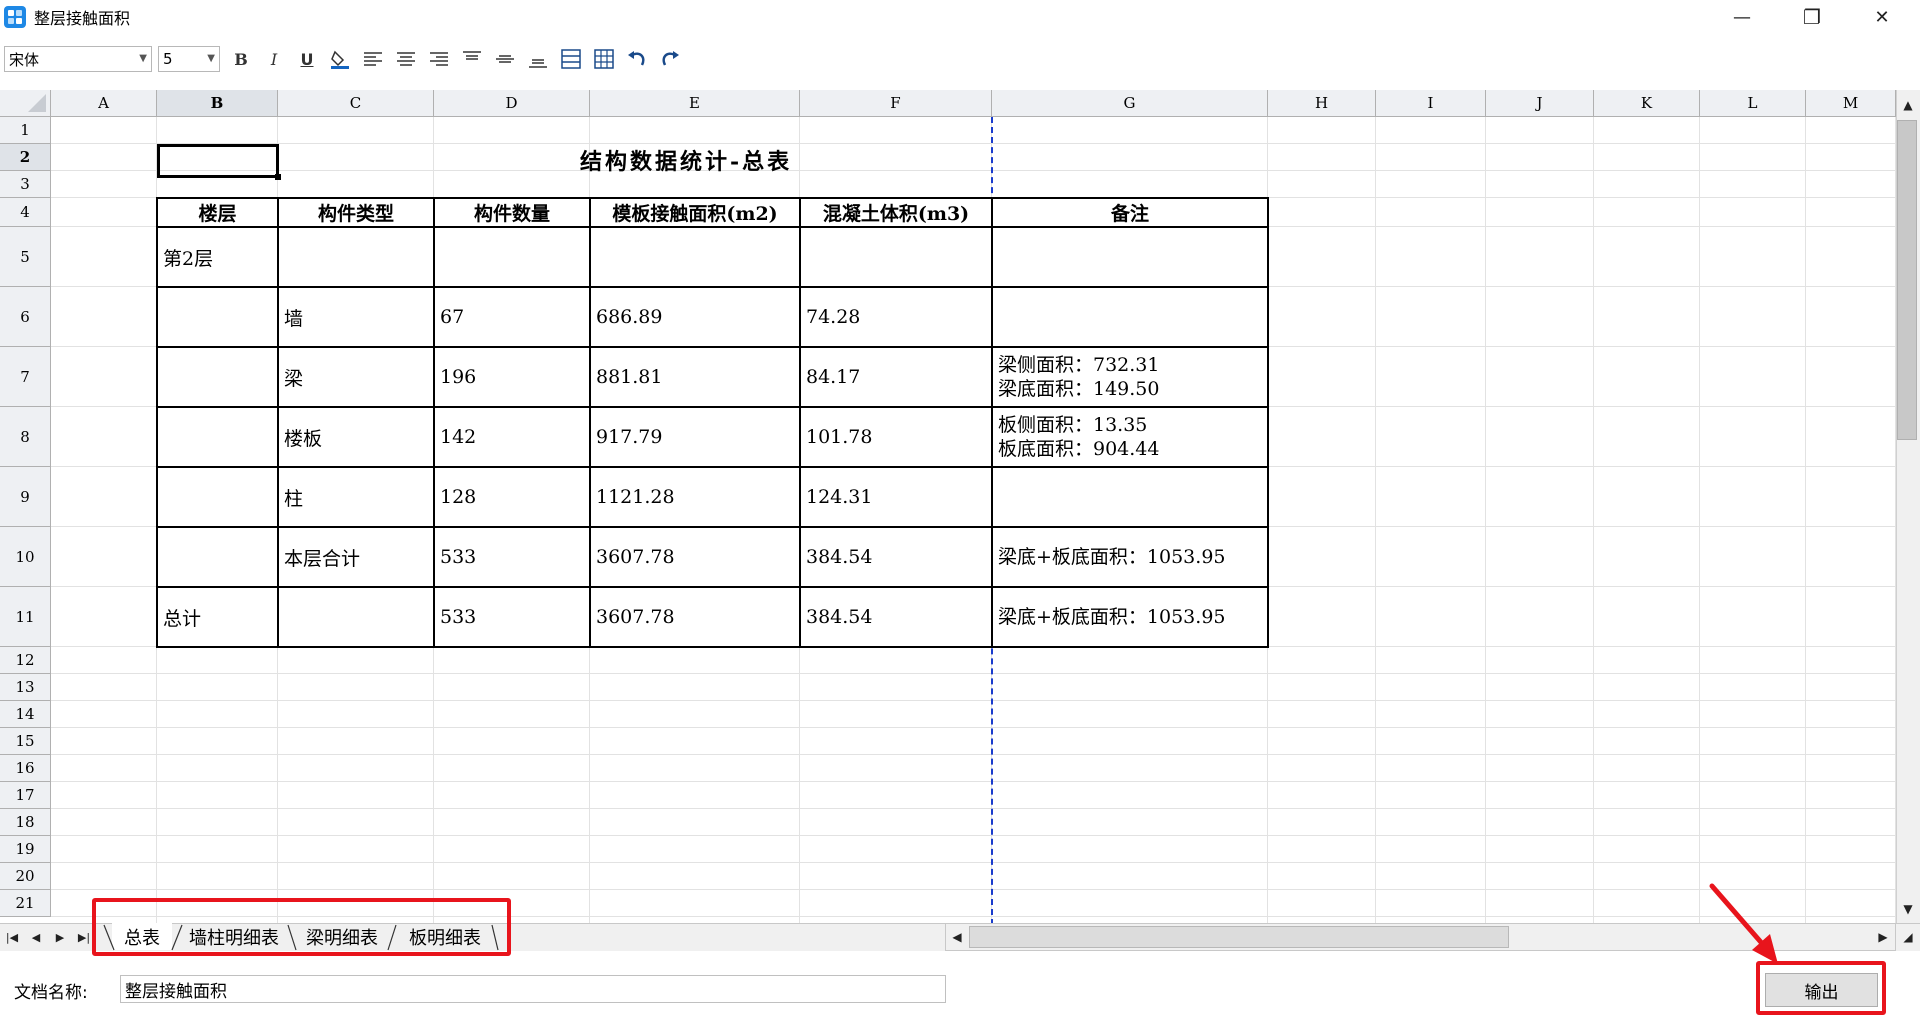 This screenshot has width=1920, height=1019. Describe the element at coordinates (533, 989) in the screenshot. I see `doc-name-input: 整层接触面积` at that location.